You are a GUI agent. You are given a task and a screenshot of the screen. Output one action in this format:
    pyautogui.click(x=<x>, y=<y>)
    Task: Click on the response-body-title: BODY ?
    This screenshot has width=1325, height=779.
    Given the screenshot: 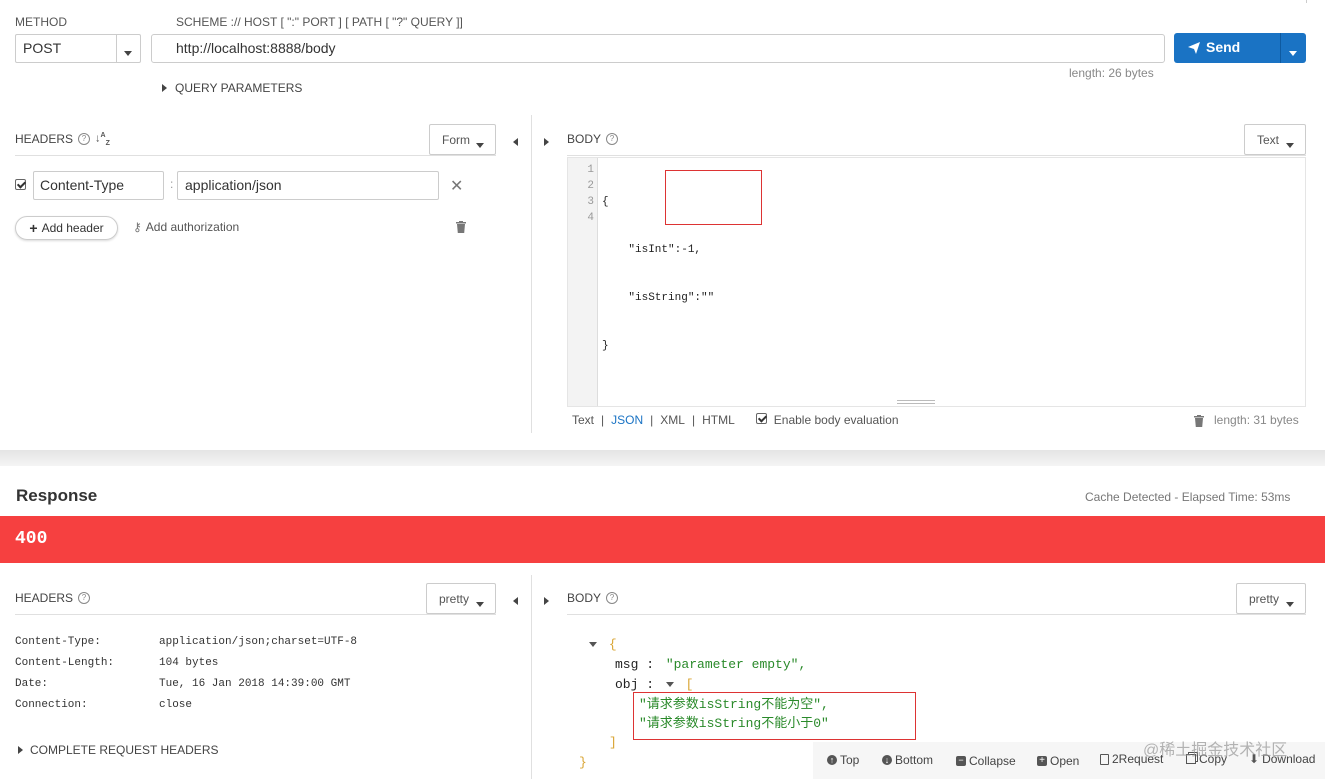 What is the action you would take?
    pyautogui.click(x=593, y=598)
    